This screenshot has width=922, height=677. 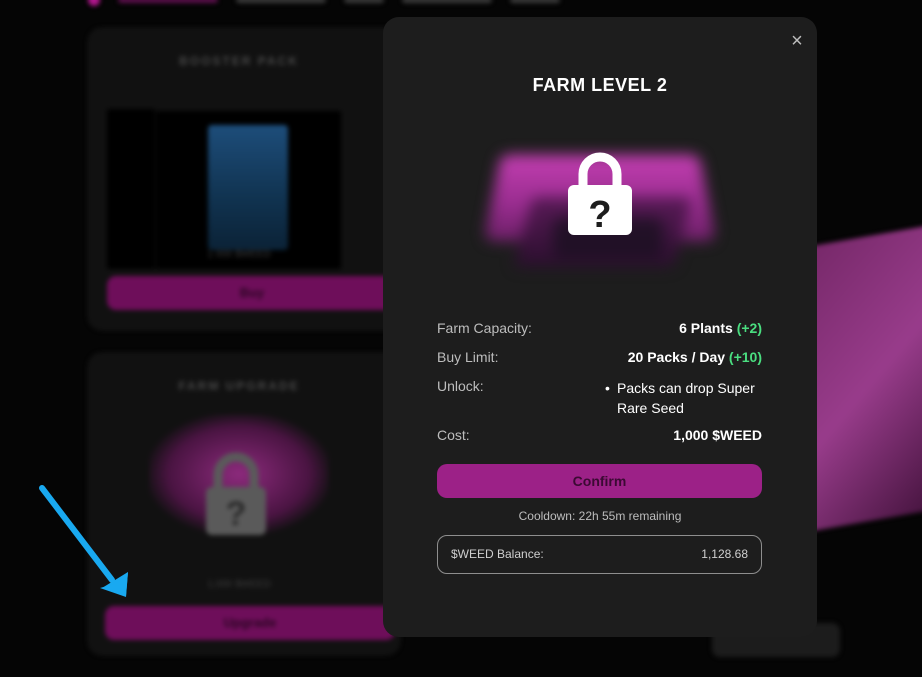 What do you see at coordinates (745, 357) in the screenshot?
I see `buy-limit-bonus: (+10)` at bounding box center [745, 357].